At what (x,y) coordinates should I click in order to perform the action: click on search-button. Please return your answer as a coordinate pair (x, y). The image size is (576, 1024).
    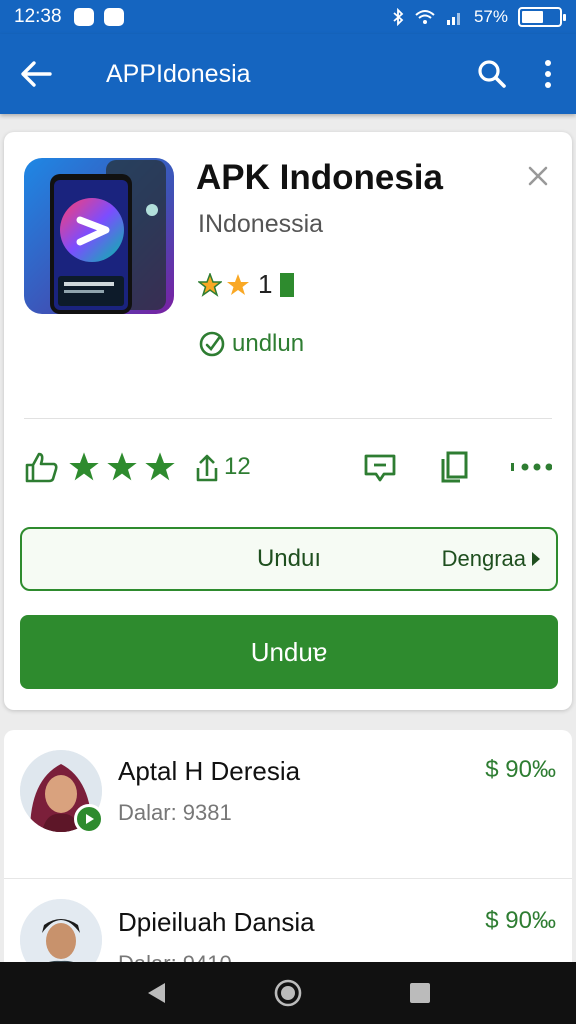
    Looking at the image, I should click on (492, 74).